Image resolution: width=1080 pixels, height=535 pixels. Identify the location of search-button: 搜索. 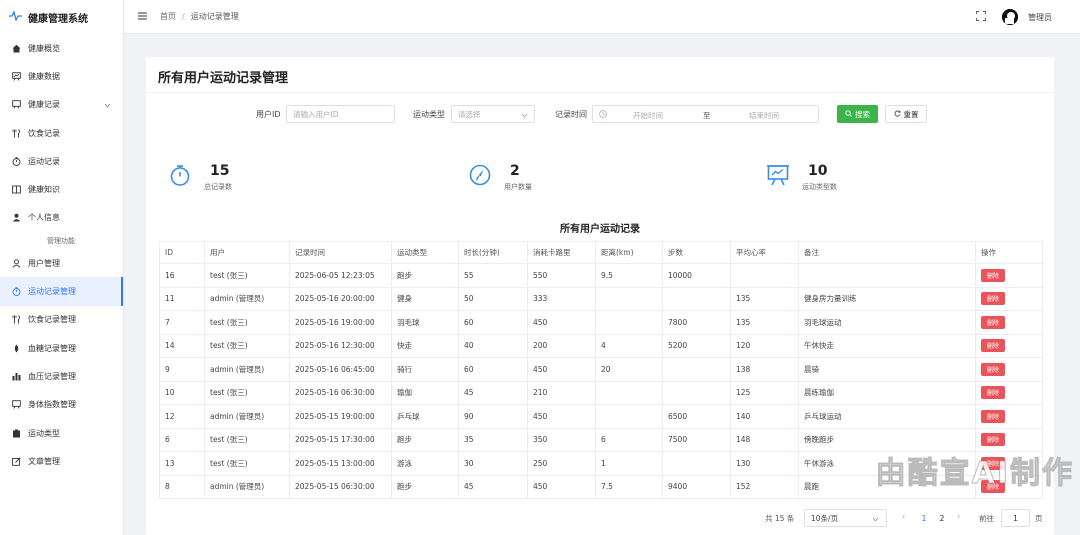
(857, 114).